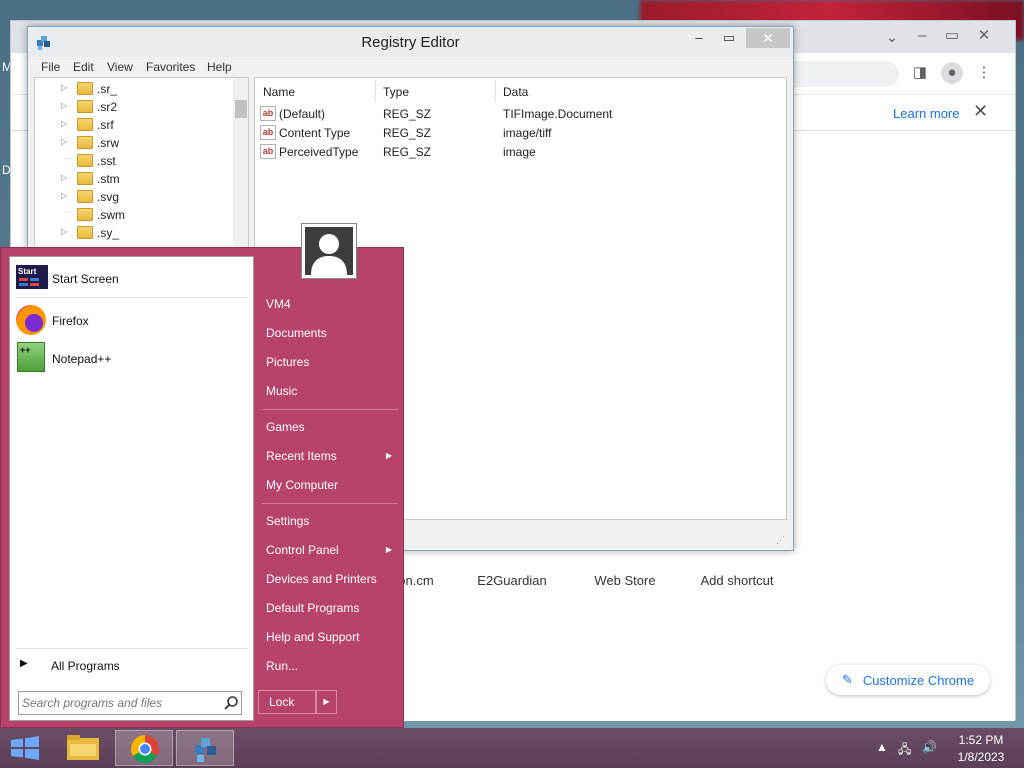  I want to click on menu-help: Help, so click(219, 67).